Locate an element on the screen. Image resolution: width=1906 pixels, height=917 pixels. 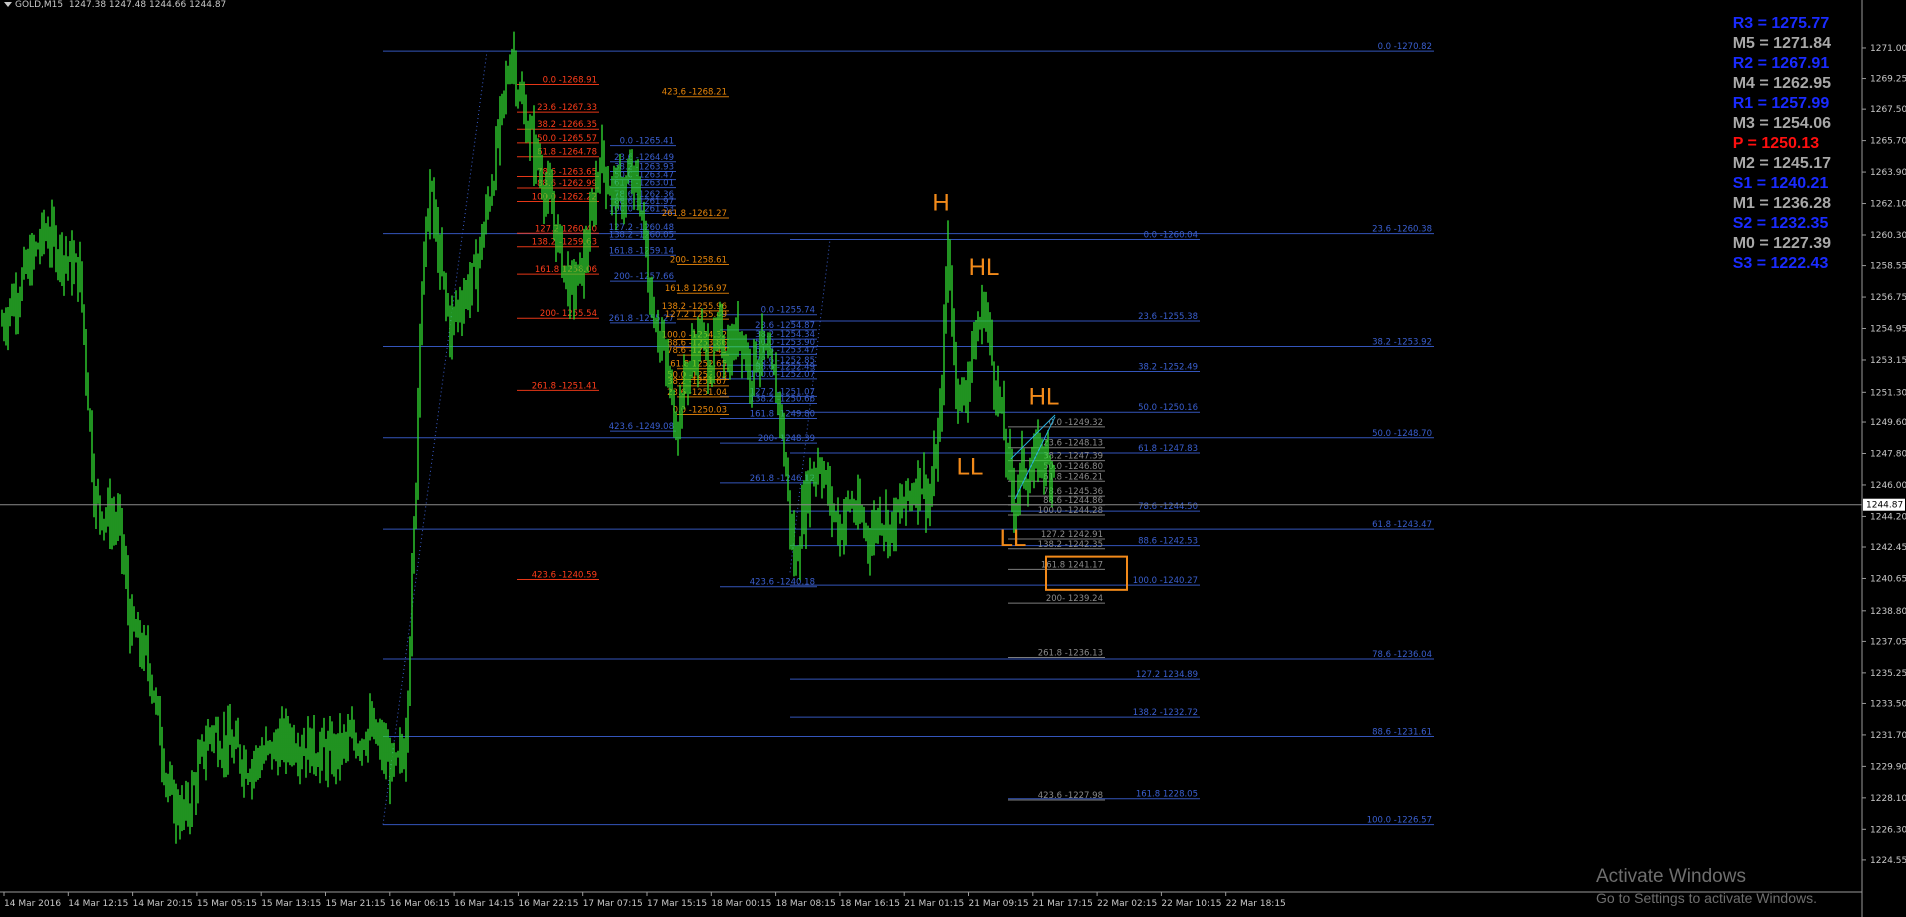
y-tick-label: 1249.60 is located at coordinates (1888, 423).